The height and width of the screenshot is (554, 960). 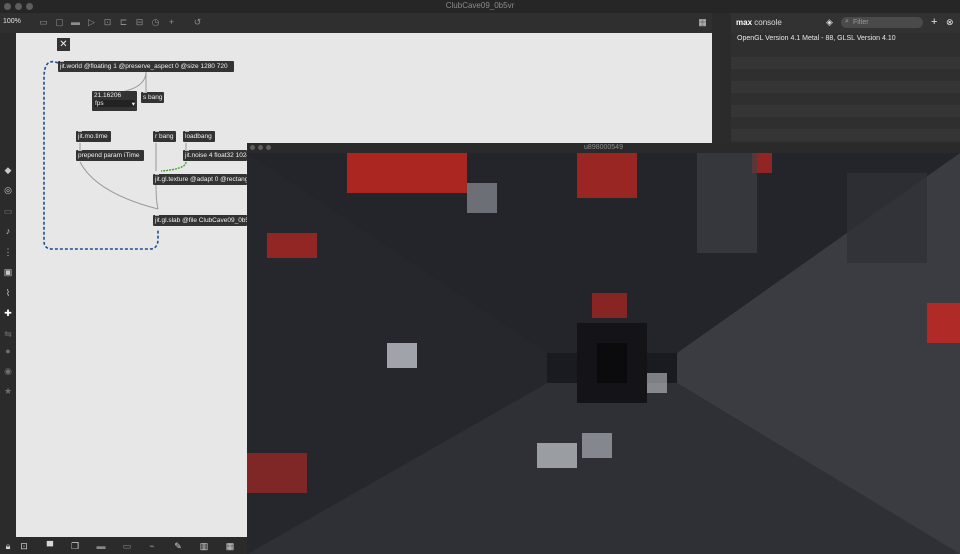 I want to click on puzzle-icon: ✚, so click(x=8, y=313).